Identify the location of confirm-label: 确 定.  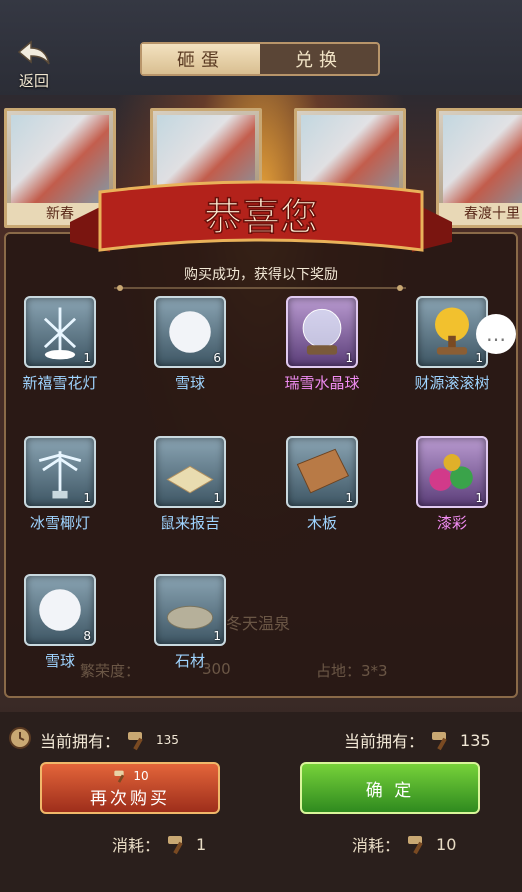
(390, 790).